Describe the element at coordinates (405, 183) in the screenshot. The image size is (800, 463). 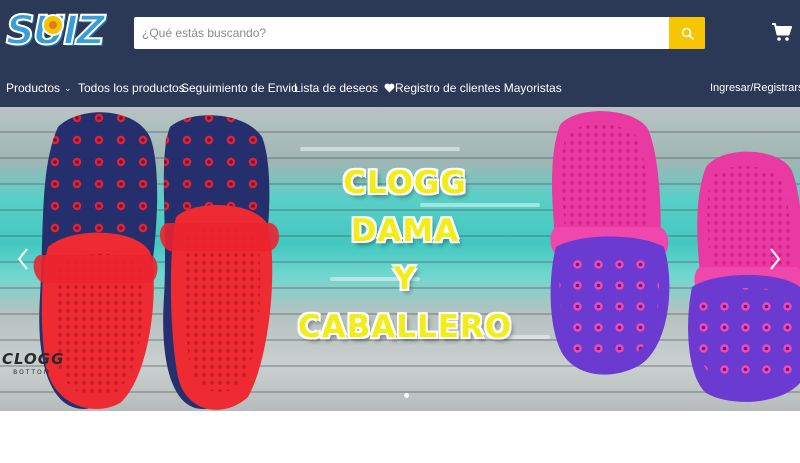
I see `hero-line: CLOGG` at that location.